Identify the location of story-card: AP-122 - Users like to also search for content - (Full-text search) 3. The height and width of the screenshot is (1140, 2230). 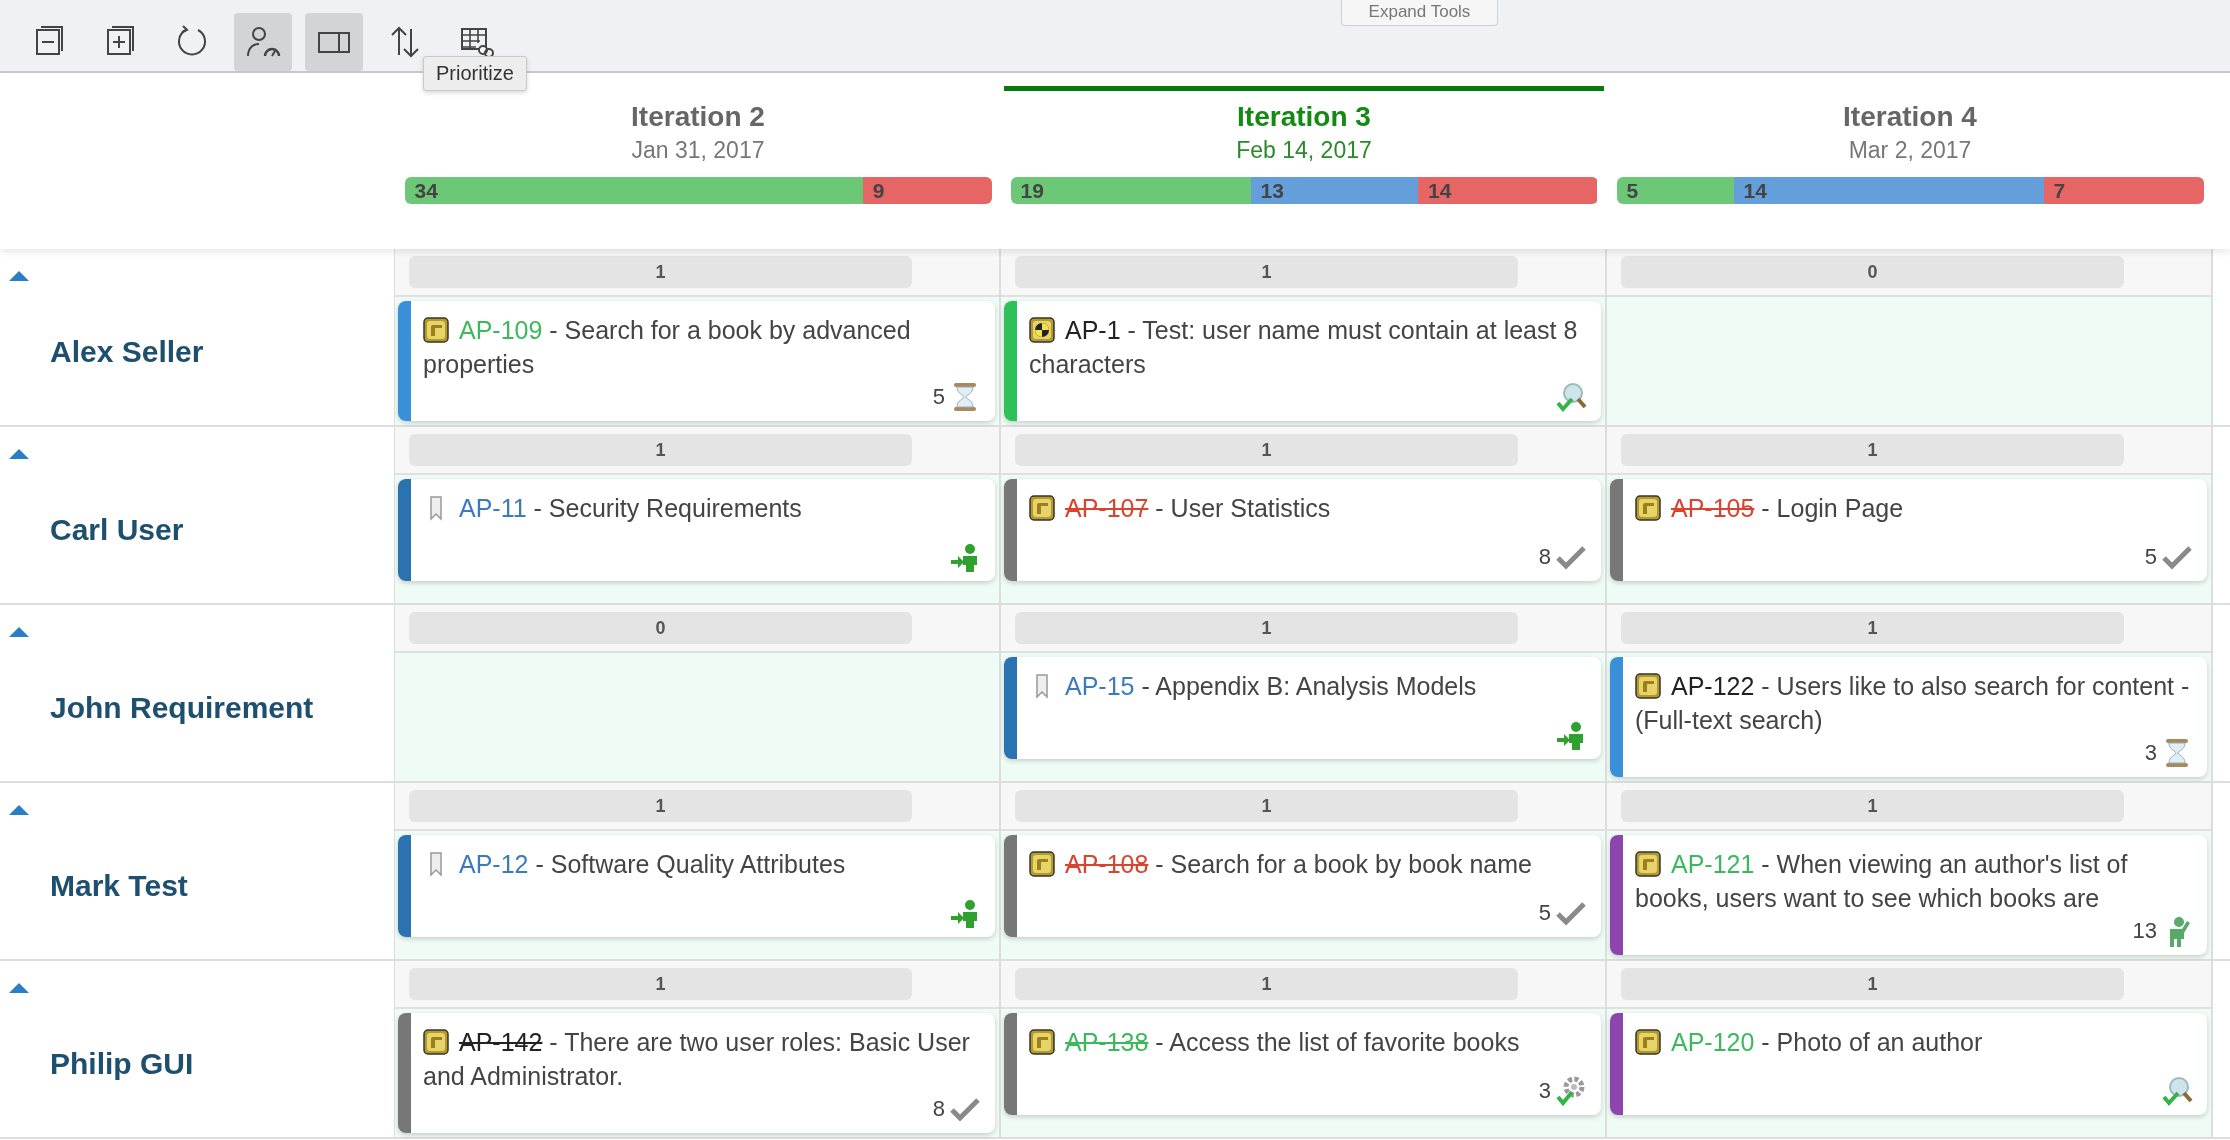
(1908, 717).